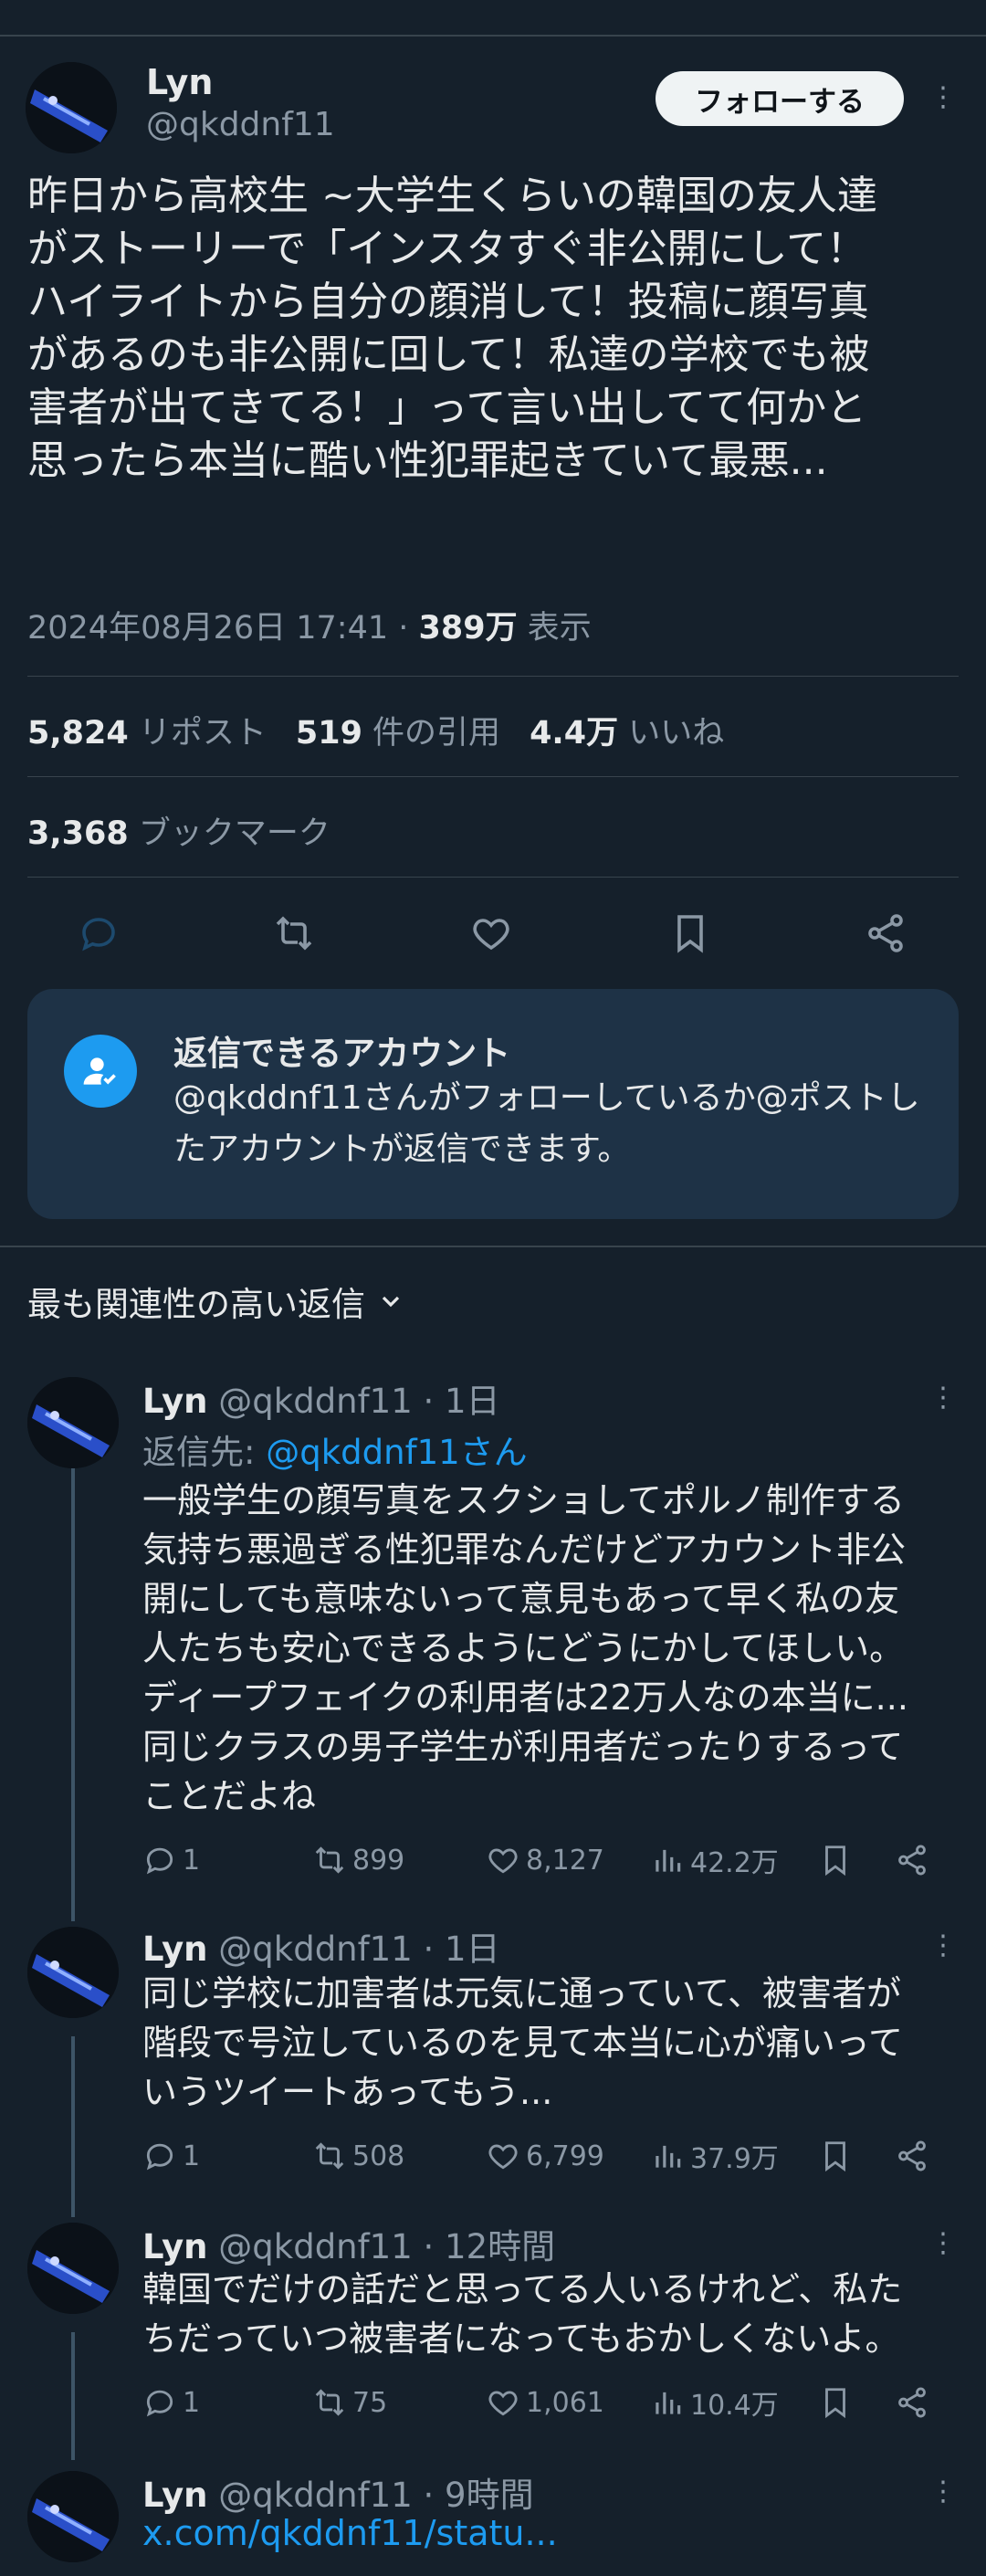  What do you see at coordinates (204, 1452) in the screenshot?
I see `reply-to-prefix: 返信先:` at bounding box center [204, 1452].